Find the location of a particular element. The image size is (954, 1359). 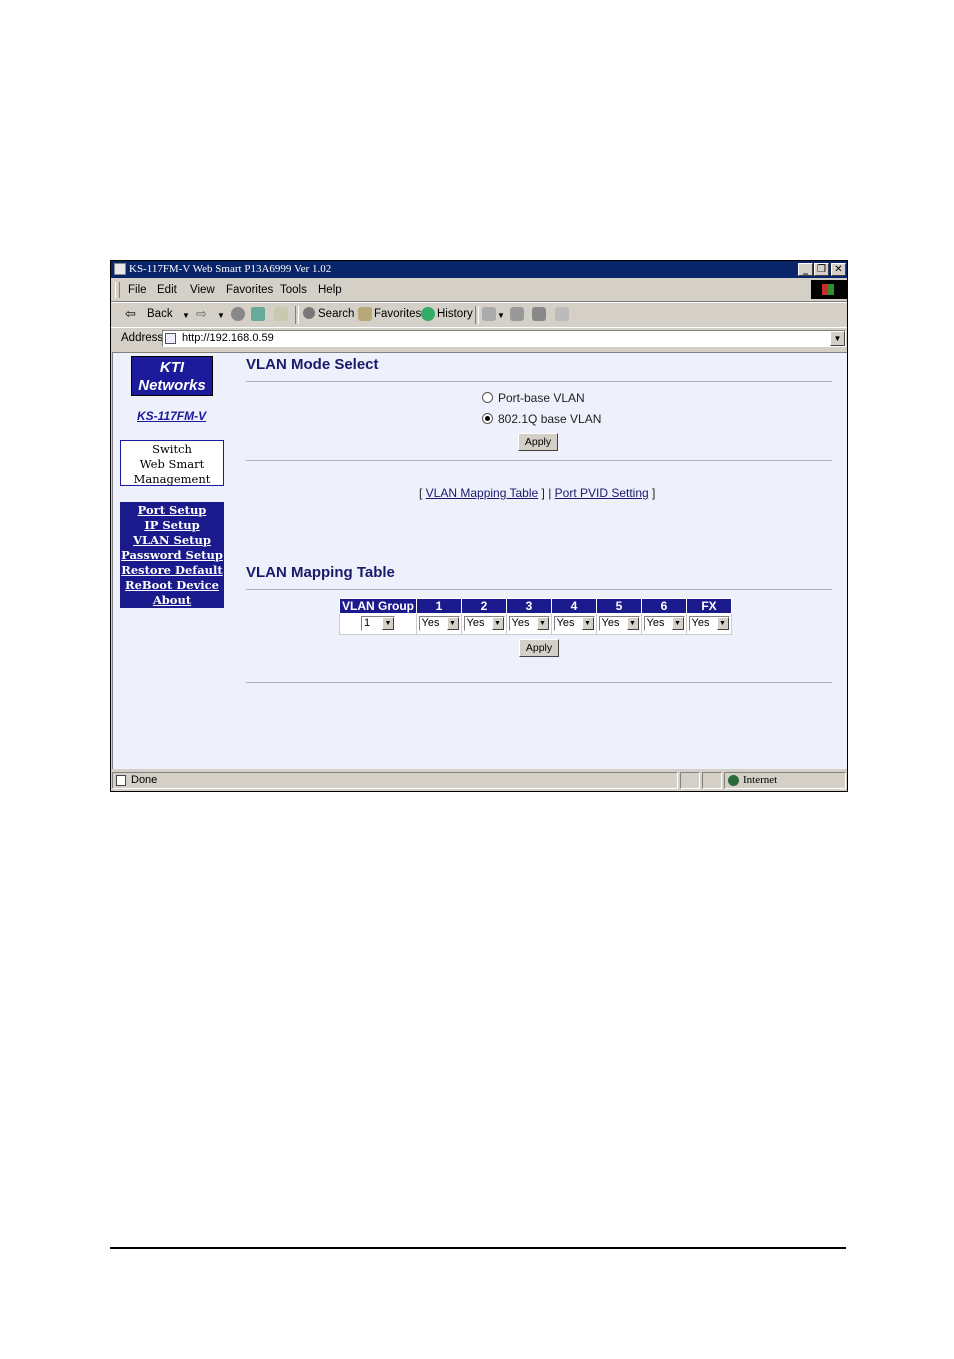

port-2-cell: Yes ▼ is located at coordinates (484, 624).